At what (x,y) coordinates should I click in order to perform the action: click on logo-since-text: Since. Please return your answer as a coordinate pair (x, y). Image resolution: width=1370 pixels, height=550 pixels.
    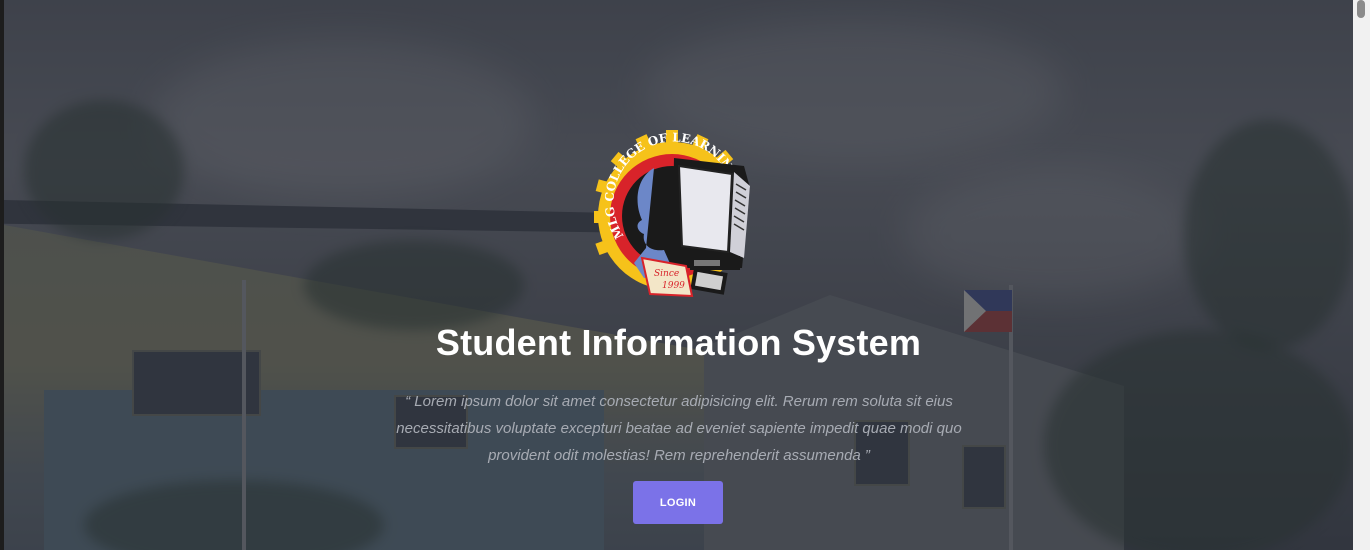
    Looking at the image, I should click on (666, 274).